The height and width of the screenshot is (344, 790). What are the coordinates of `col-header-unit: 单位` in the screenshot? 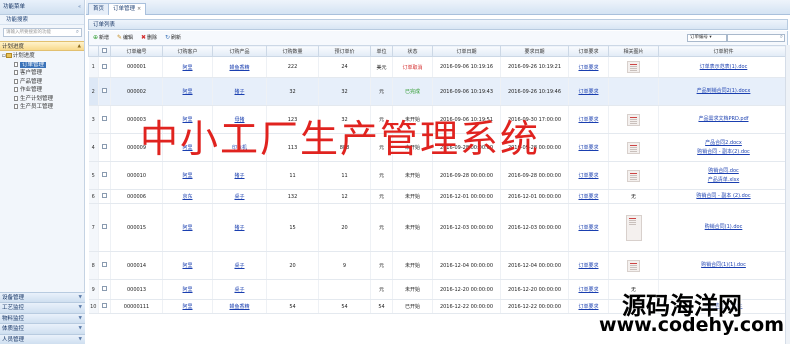 It's located at (381, 51).